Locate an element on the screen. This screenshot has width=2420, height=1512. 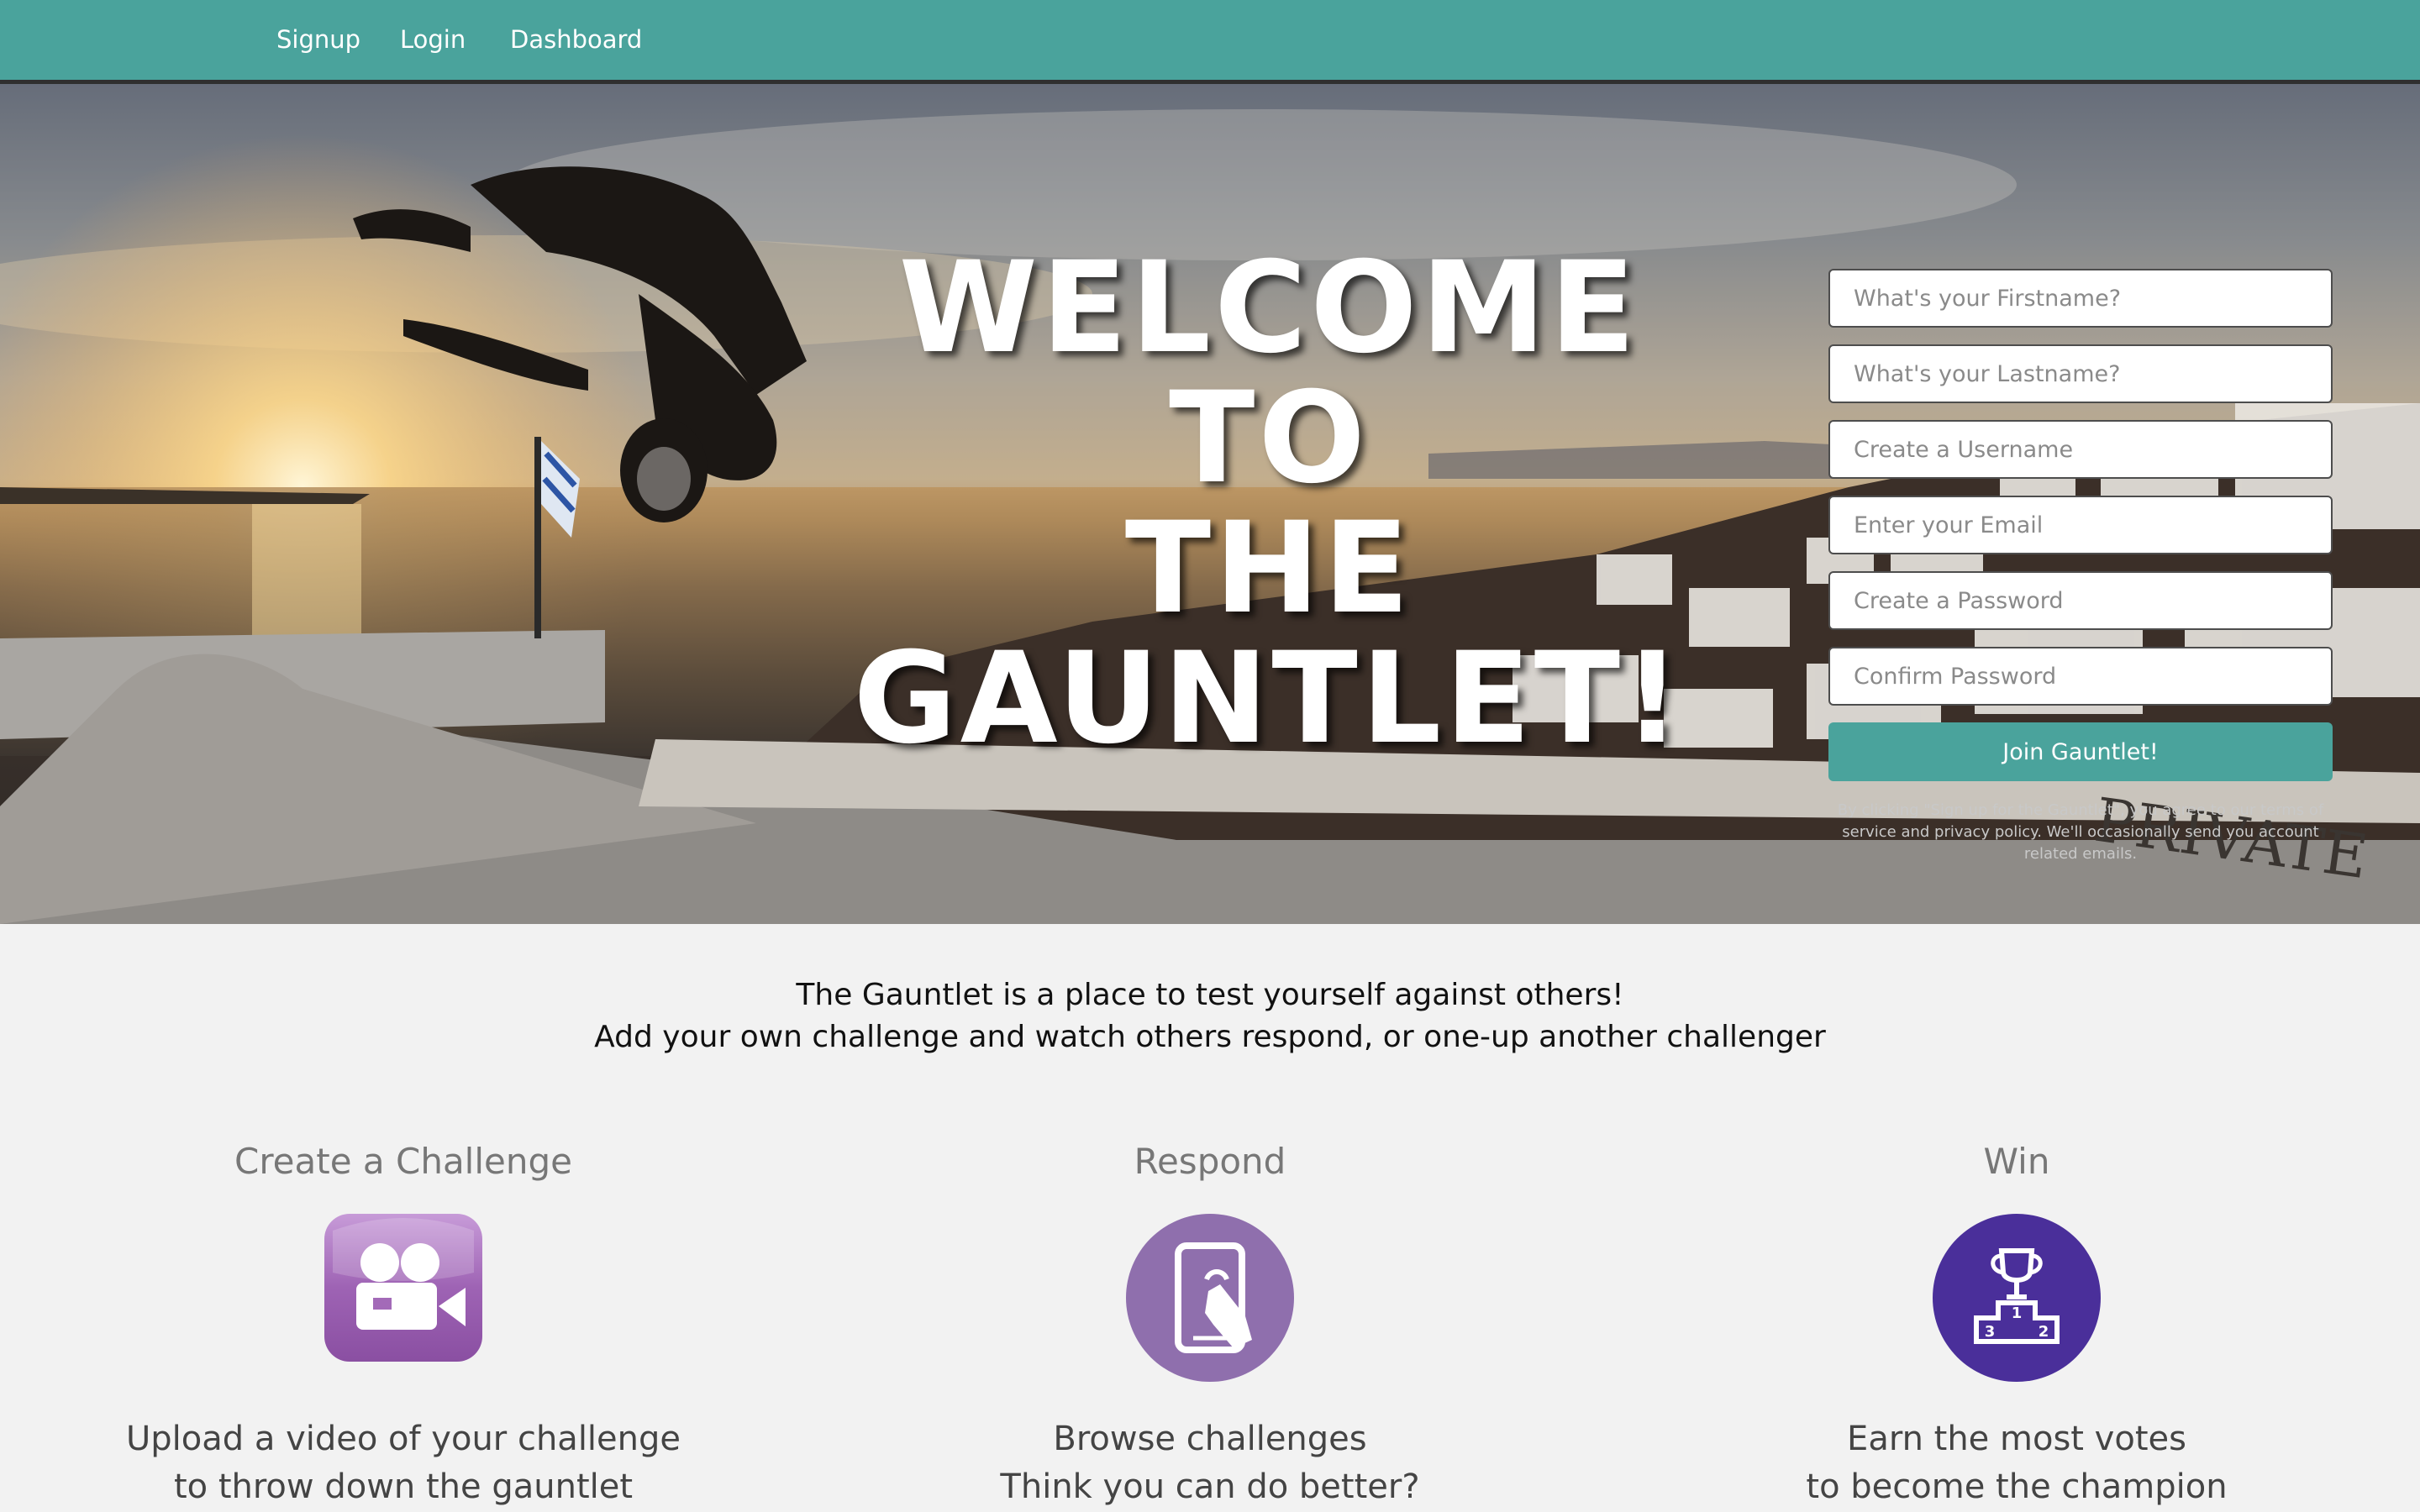
password-input is located at coordinates (2081, 600).